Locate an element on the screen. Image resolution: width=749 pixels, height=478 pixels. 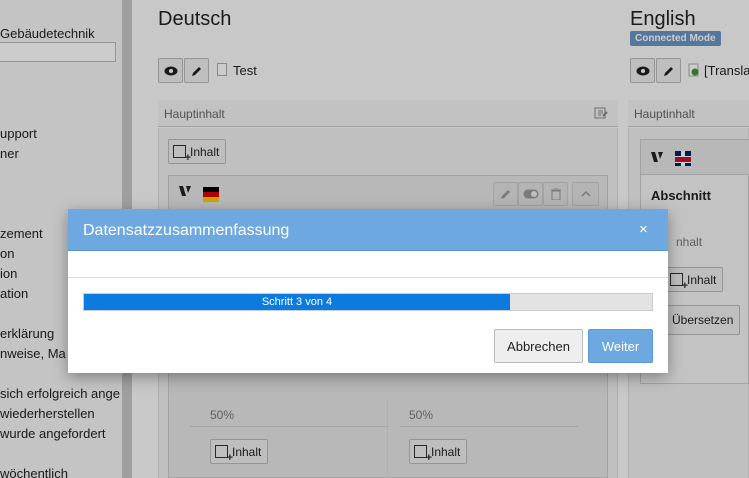
modal-divider is located at coordinates (368, 277).